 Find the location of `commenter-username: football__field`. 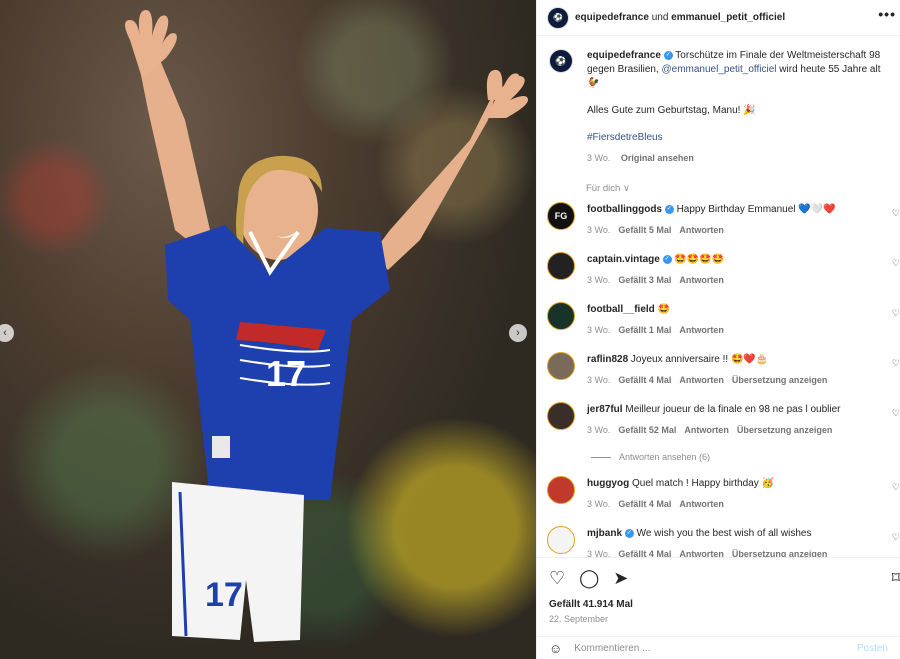

commenter-username: football__field is located at coordinates (621, 309).